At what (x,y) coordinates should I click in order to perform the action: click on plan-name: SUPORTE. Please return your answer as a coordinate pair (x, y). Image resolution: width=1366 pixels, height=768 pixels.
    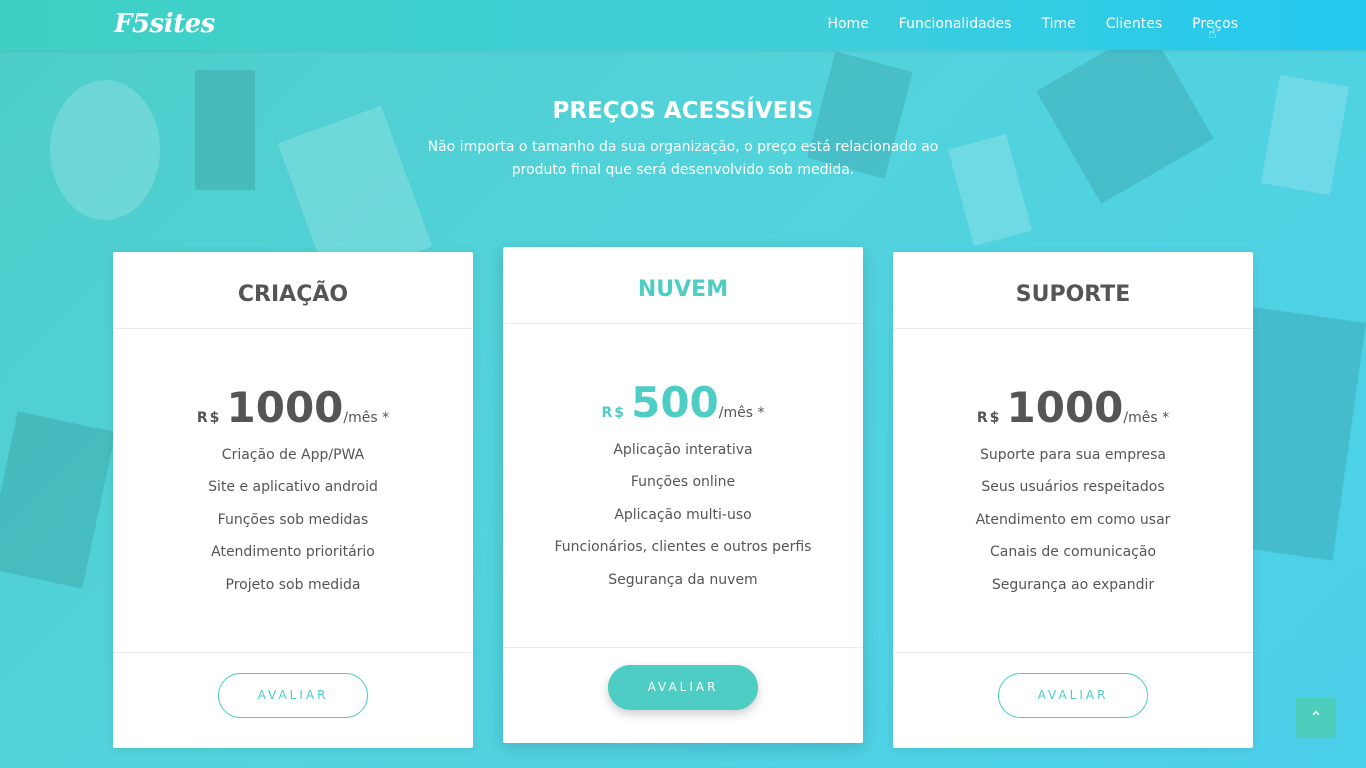
    Looking at the image, I should click on (1073, 290).